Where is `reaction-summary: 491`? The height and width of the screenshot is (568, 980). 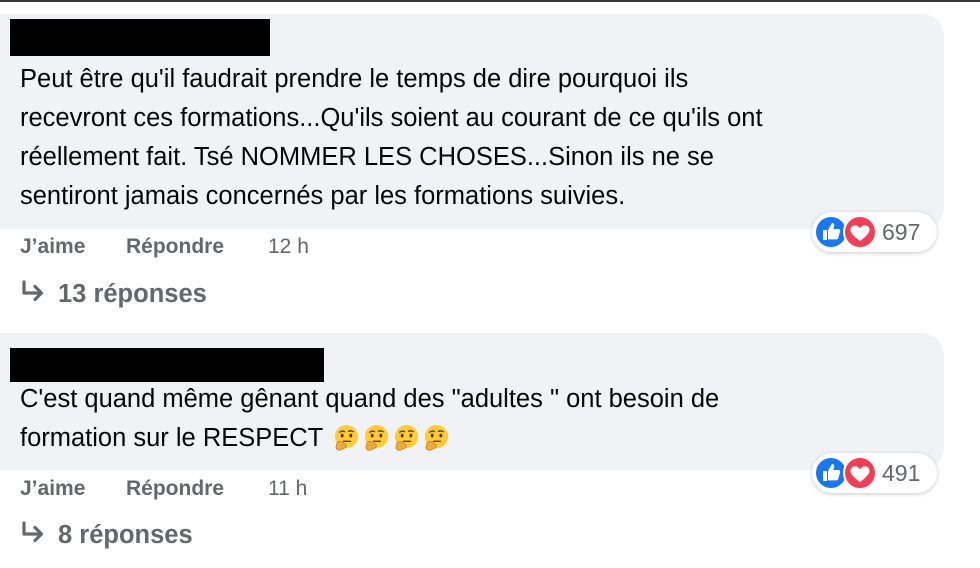
reaction-summary: 491 is located at coordinates (874, 473).